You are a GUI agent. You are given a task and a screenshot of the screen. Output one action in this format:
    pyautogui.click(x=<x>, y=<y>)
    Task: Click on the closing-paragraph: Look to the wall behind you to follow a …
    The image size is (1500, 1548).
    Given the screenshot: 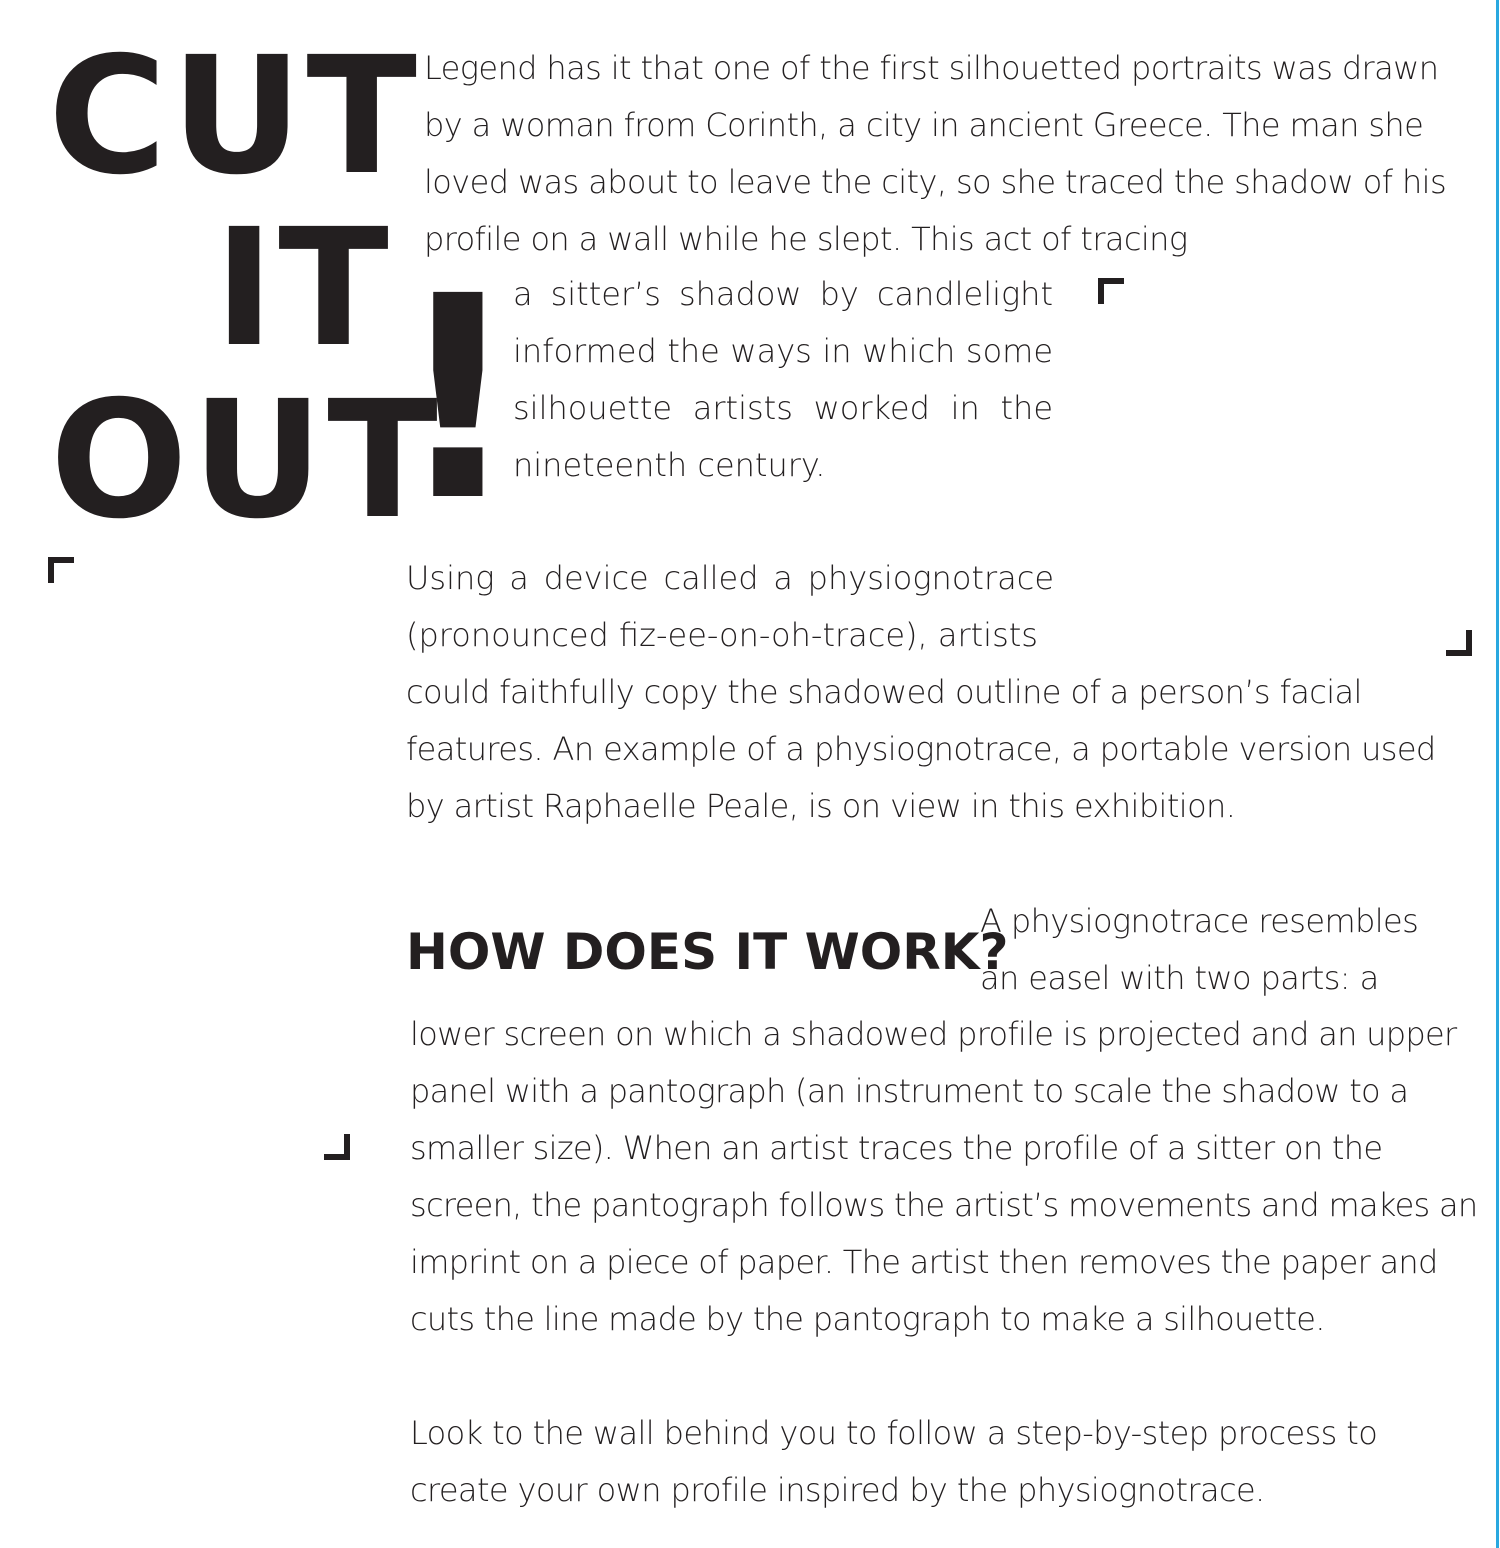 What is the action you would take?
    pyautogui.click(x=894, y=1461)
    